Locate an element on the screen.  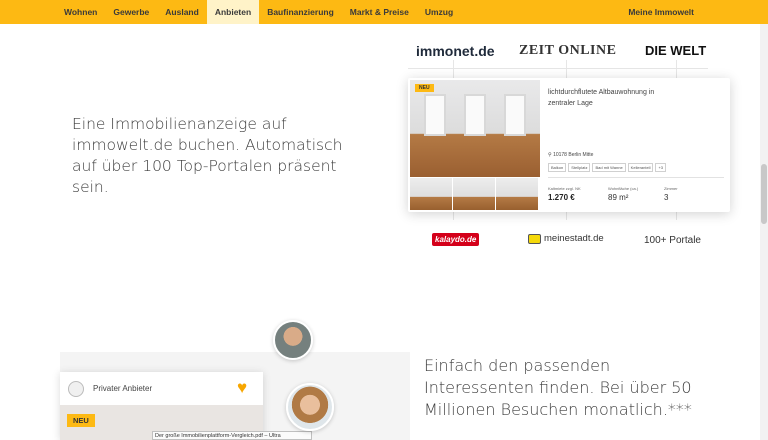
rent-value: 1.270 € is located at coordinates (561, 197).